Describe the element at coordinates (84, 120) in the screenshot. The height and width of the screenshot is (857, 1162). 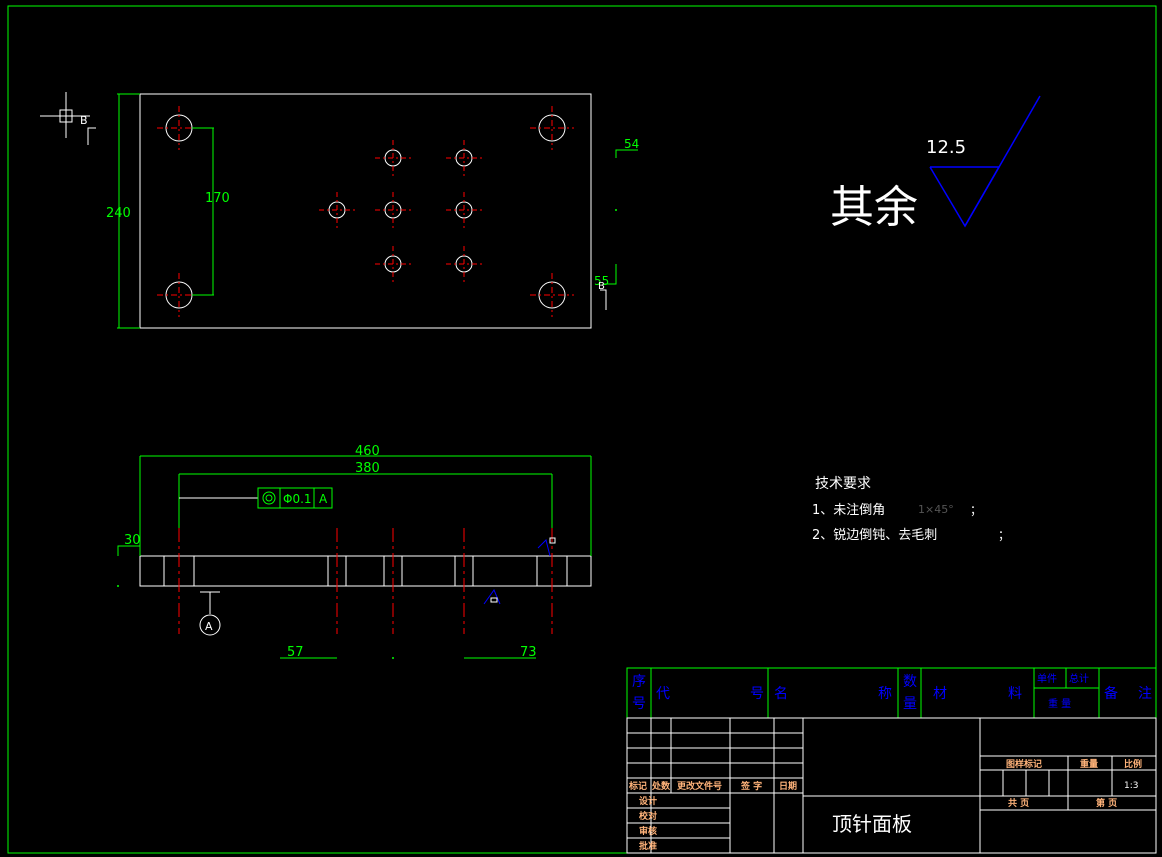
I see `section-b-label: B` at that location.